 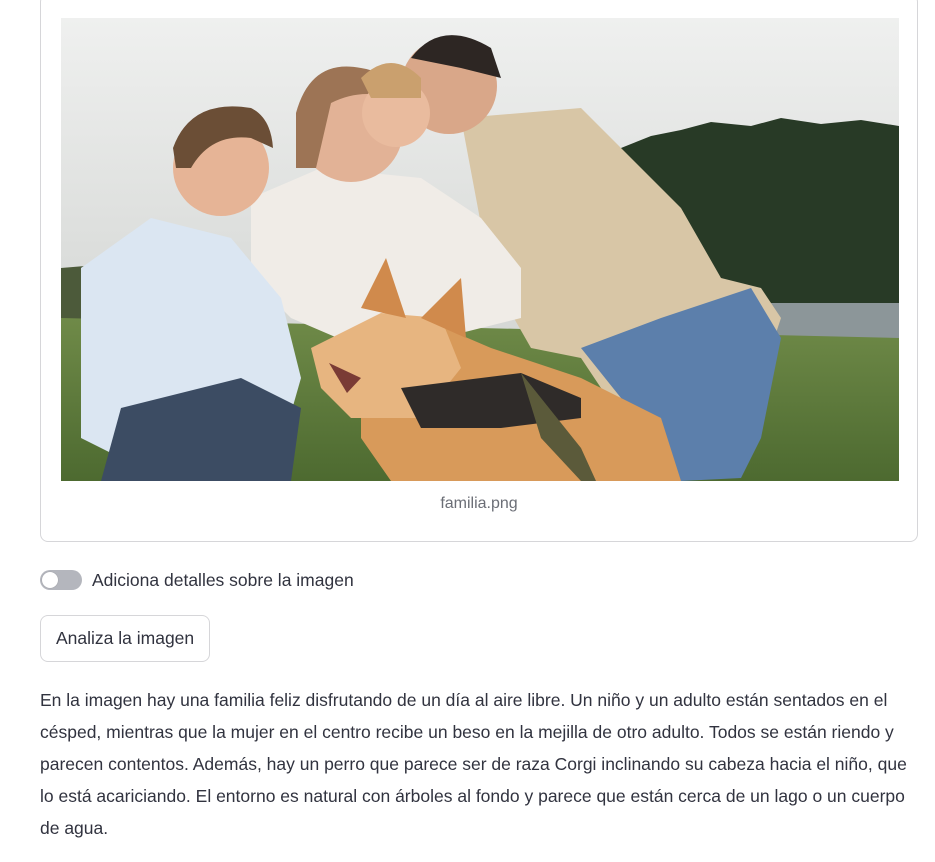 I want to click on toggle-switch, so click(x=61, y=580).